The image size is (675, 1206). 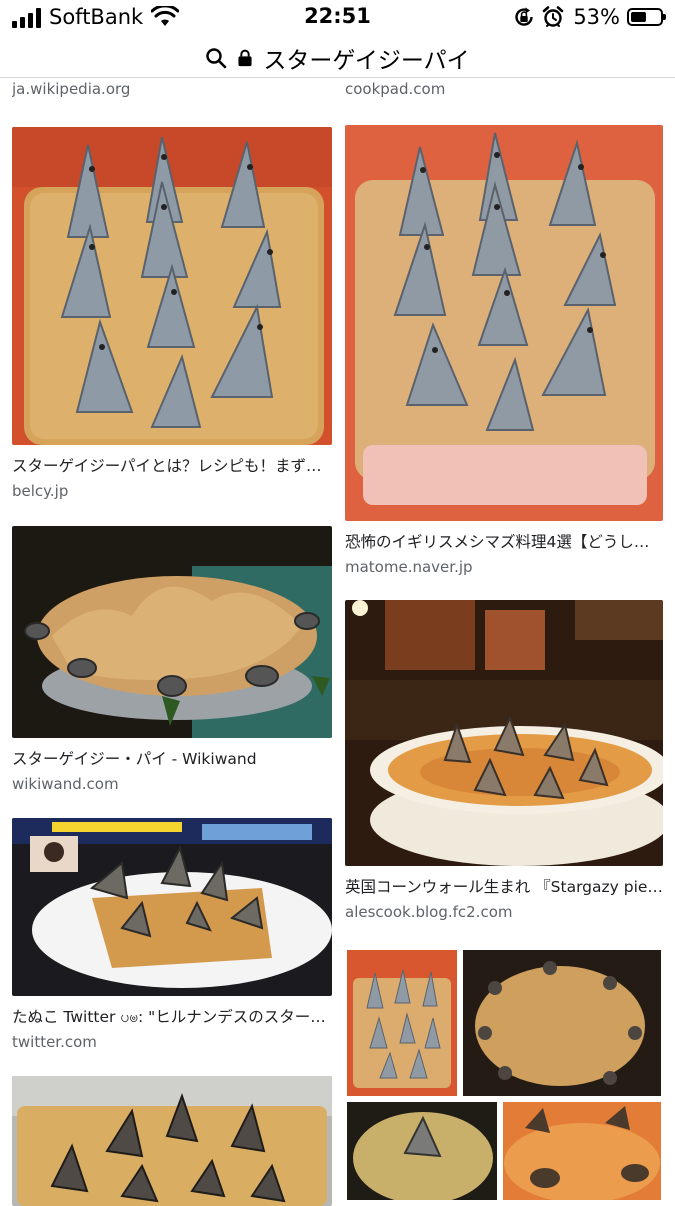 What do you see at coordinates (172, 759) in the screenshot?
I see `result-title: スターゲイジー・パイ - Wikiwand` at bounding box center [172, 759].